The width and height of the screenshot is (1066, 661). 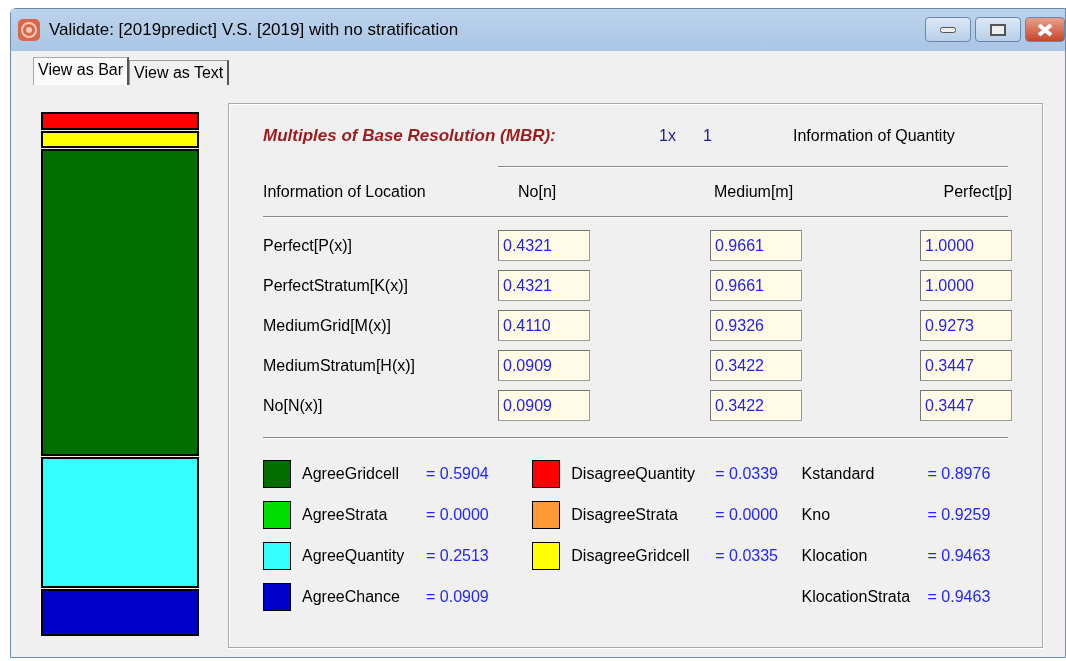 What do you see at coordinates (754, 192) in the screenshot?
I see `column-header: Medium[m]` at bounding box center [754, 192].